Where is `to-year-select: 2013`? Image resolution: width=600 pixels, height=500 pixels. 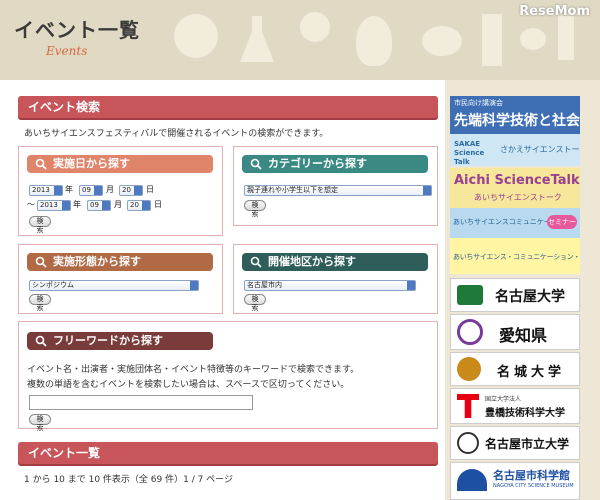 to-year-select: 2013 is located at coordinates (54, 205).